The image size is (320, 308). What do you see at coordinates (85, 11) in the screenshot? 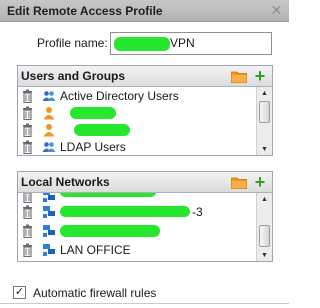
I see `dialog-title: Edit Remote Access Profile` at bounding box center [85, 11].